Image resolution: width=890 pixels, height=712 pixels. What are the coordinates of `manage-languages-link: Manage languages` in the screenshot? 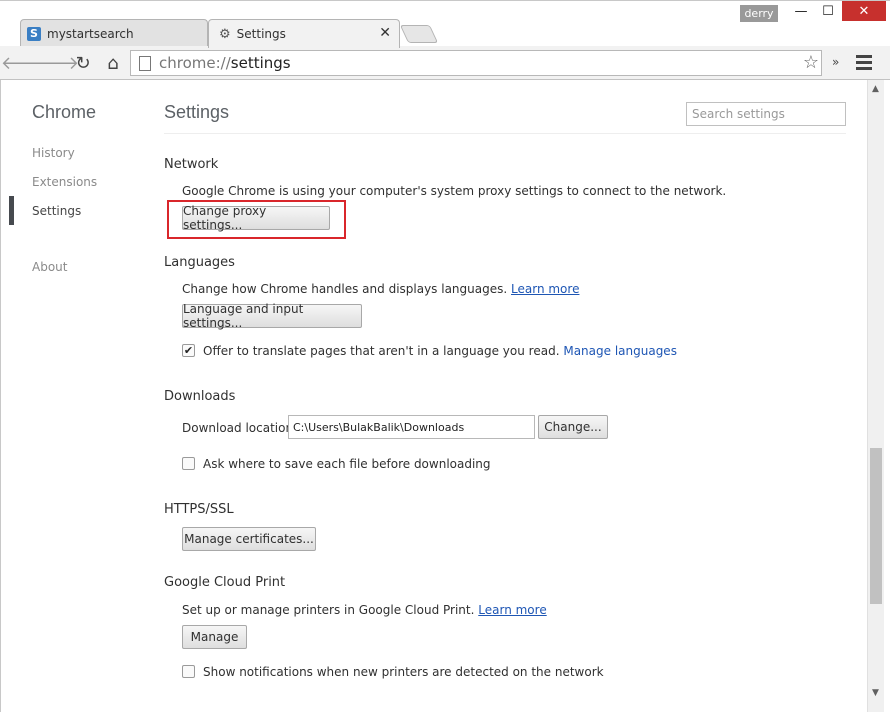 It's located at (620, 351).